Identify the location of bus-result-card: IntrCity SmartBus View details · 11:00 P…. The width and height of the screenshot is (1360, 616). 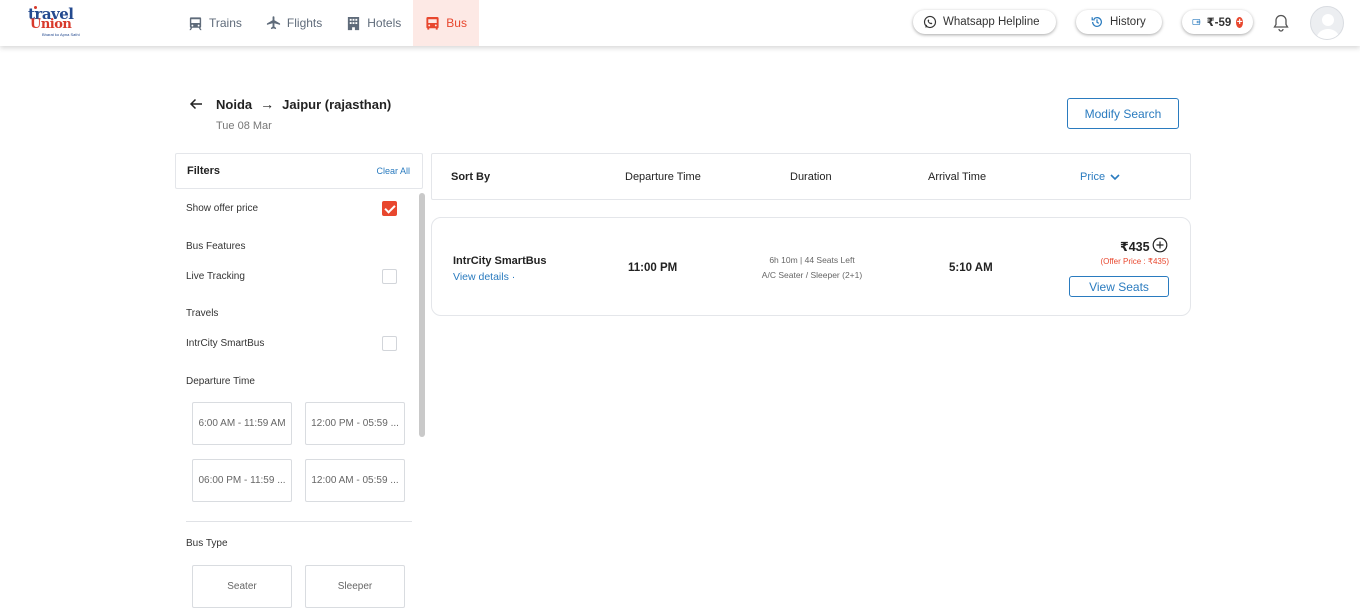
(811, 266).